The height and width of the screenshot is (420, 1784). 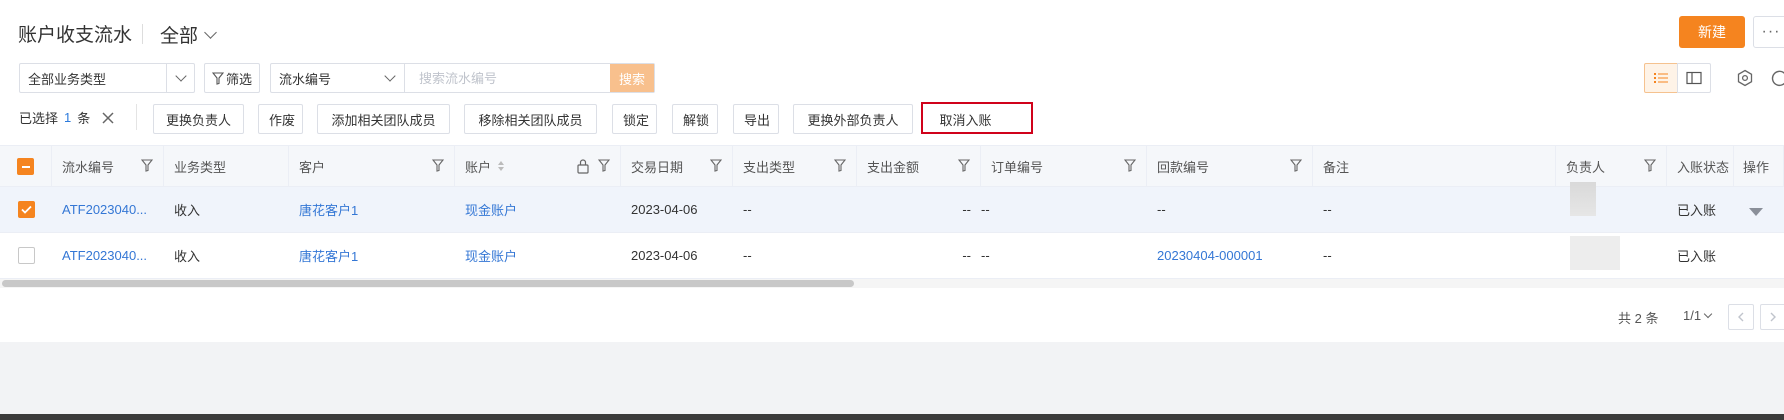 I want to click on chevron-right-icon, so click(x=1773, y=317).